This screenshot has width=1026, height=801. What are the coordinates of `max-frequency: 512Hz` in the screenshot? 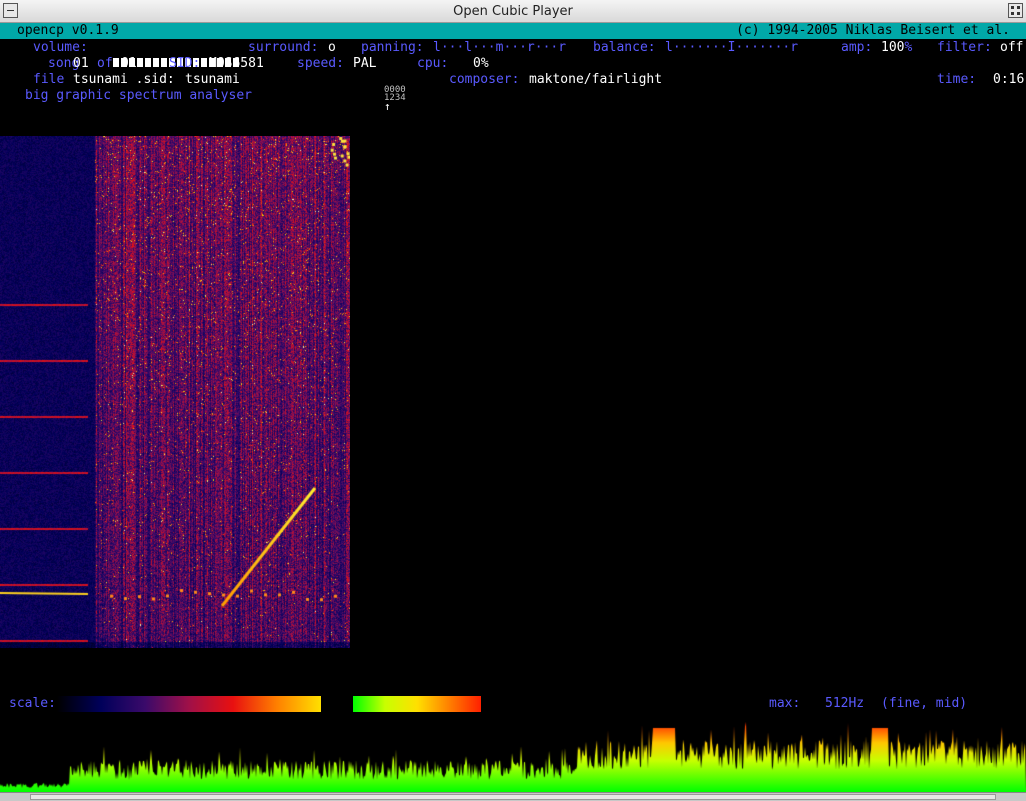 It's located at (845, 703).